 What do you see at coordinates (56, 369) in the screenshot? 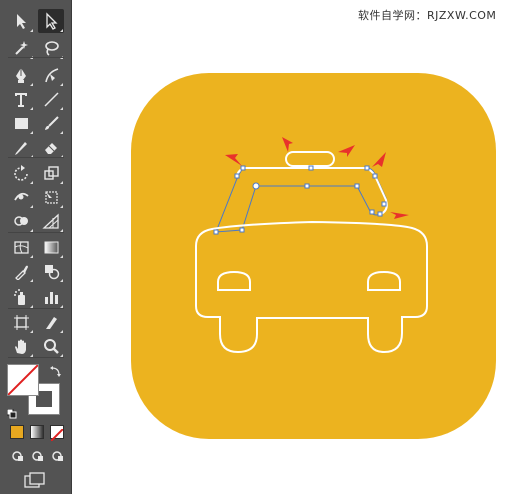
I see `swap-fill-stroke-icon` at bounding box center [56, 369].